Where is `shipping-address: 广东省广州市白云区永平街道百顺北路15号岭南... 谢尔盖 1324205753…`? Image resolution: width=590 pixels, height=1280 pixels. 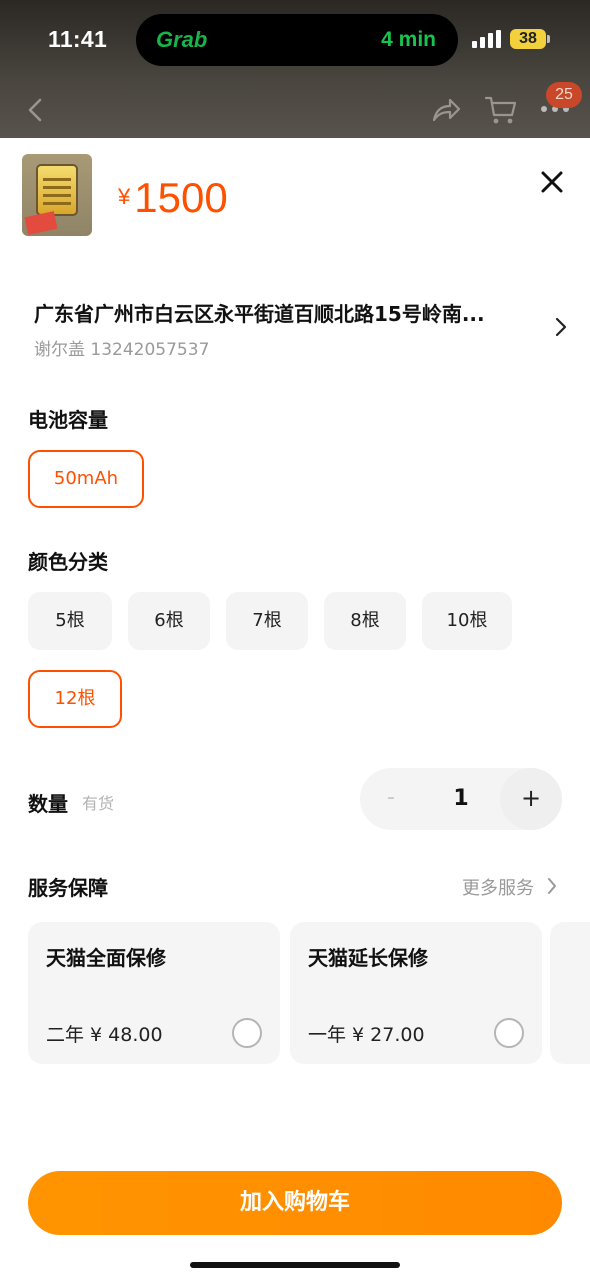 shipping-address: 广东省广州市白云区永平街道百顺北路15号岭南... 谢尔盖 1324205753… is located at coordinates (284, 329).